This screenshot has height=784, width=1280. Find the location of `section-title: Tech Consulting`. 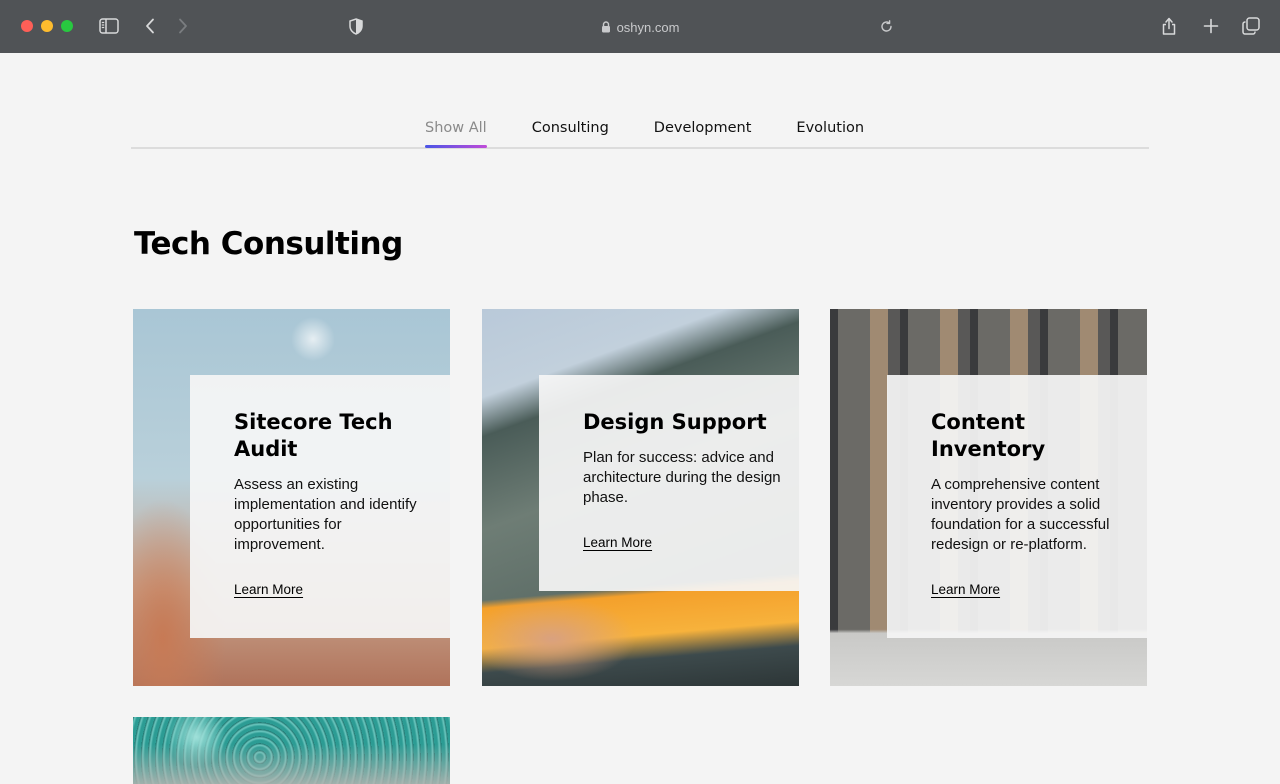

section-title: Tech Consulting is located at coordinates (268, 244).